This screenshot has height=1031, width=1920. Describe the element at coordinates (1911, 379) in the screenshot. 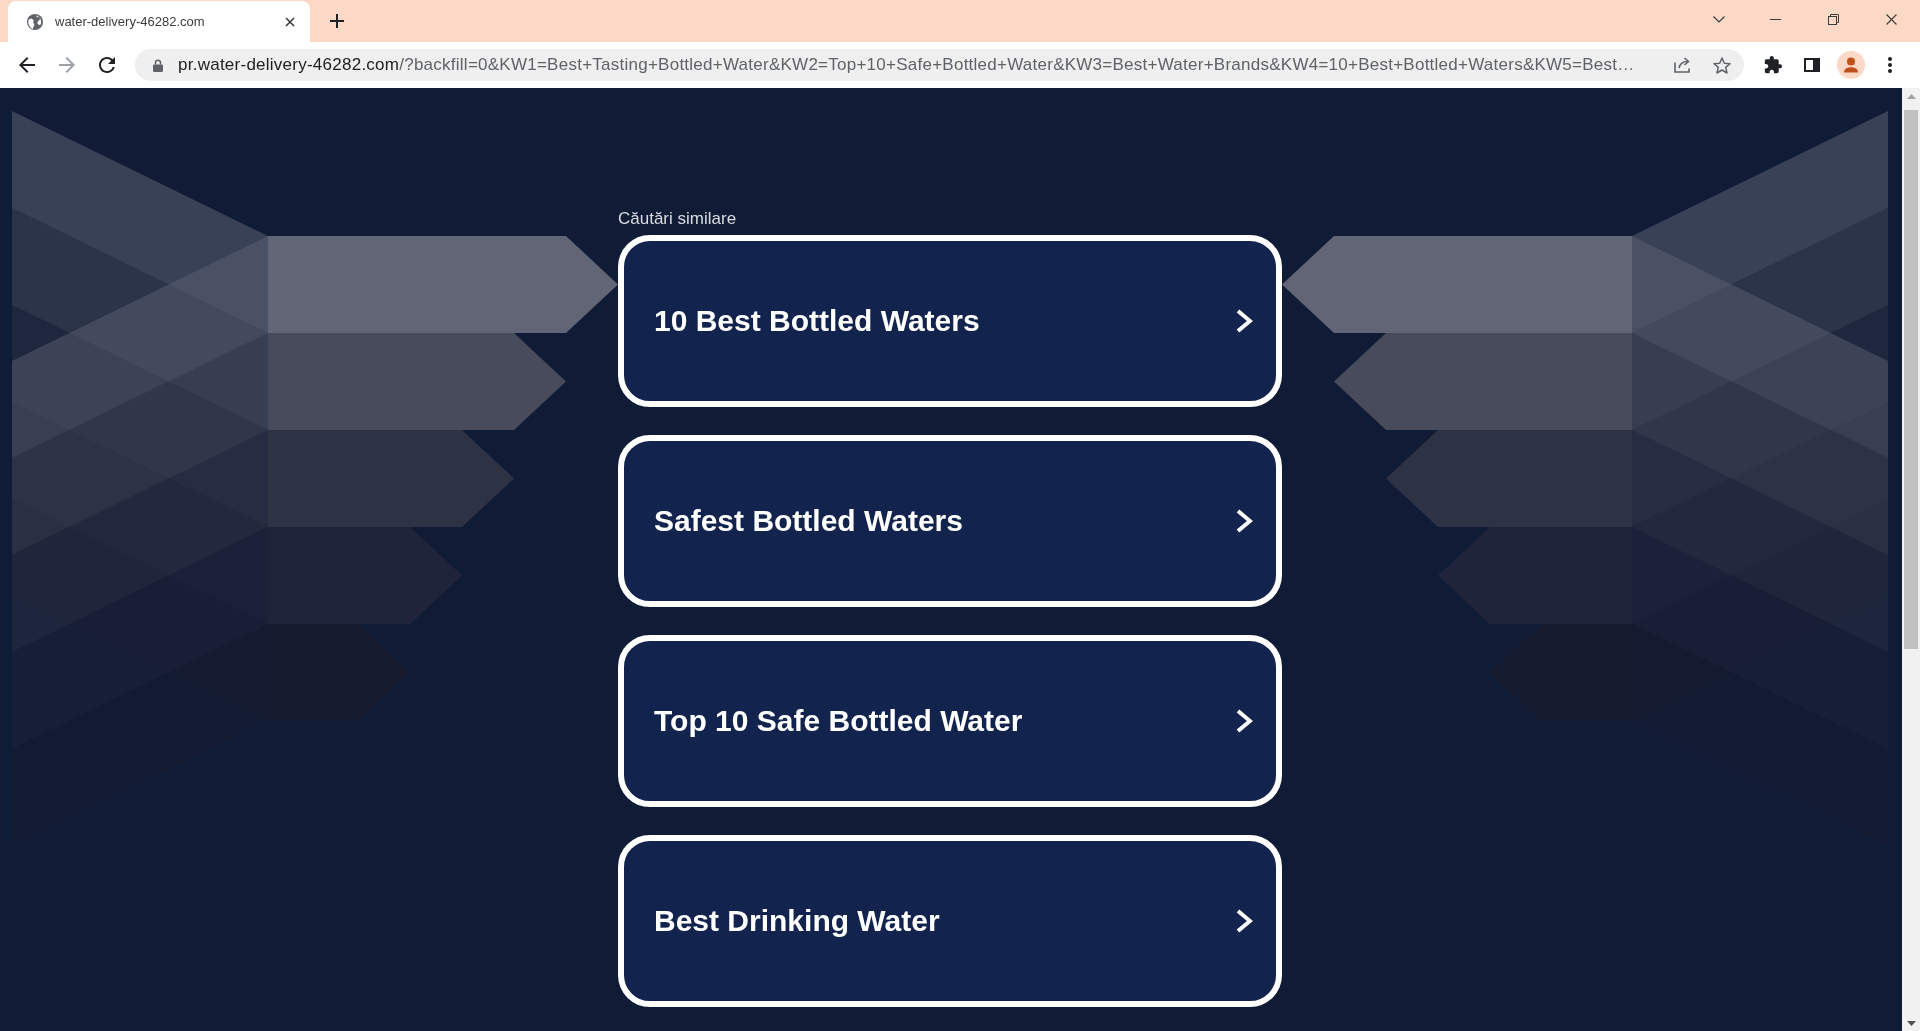

I see `scrollbar-thumb` at that location.